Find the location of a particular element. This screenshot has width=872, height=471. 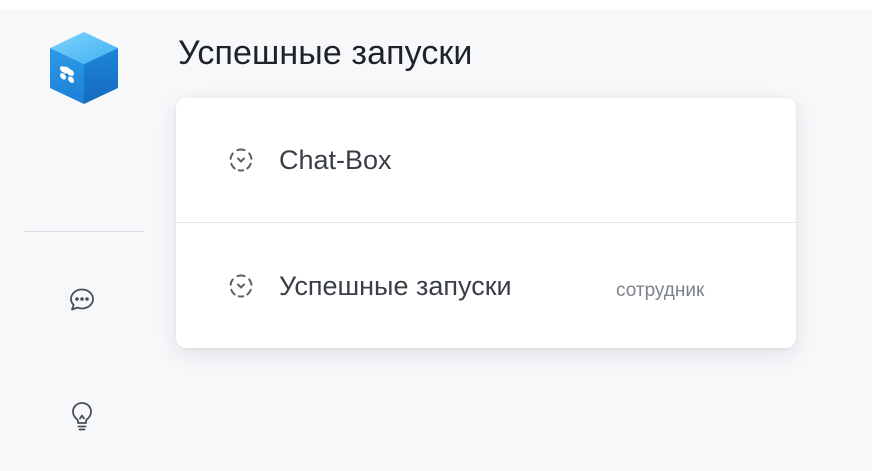

lightbulb-icon is located at coordinates (82, 416).